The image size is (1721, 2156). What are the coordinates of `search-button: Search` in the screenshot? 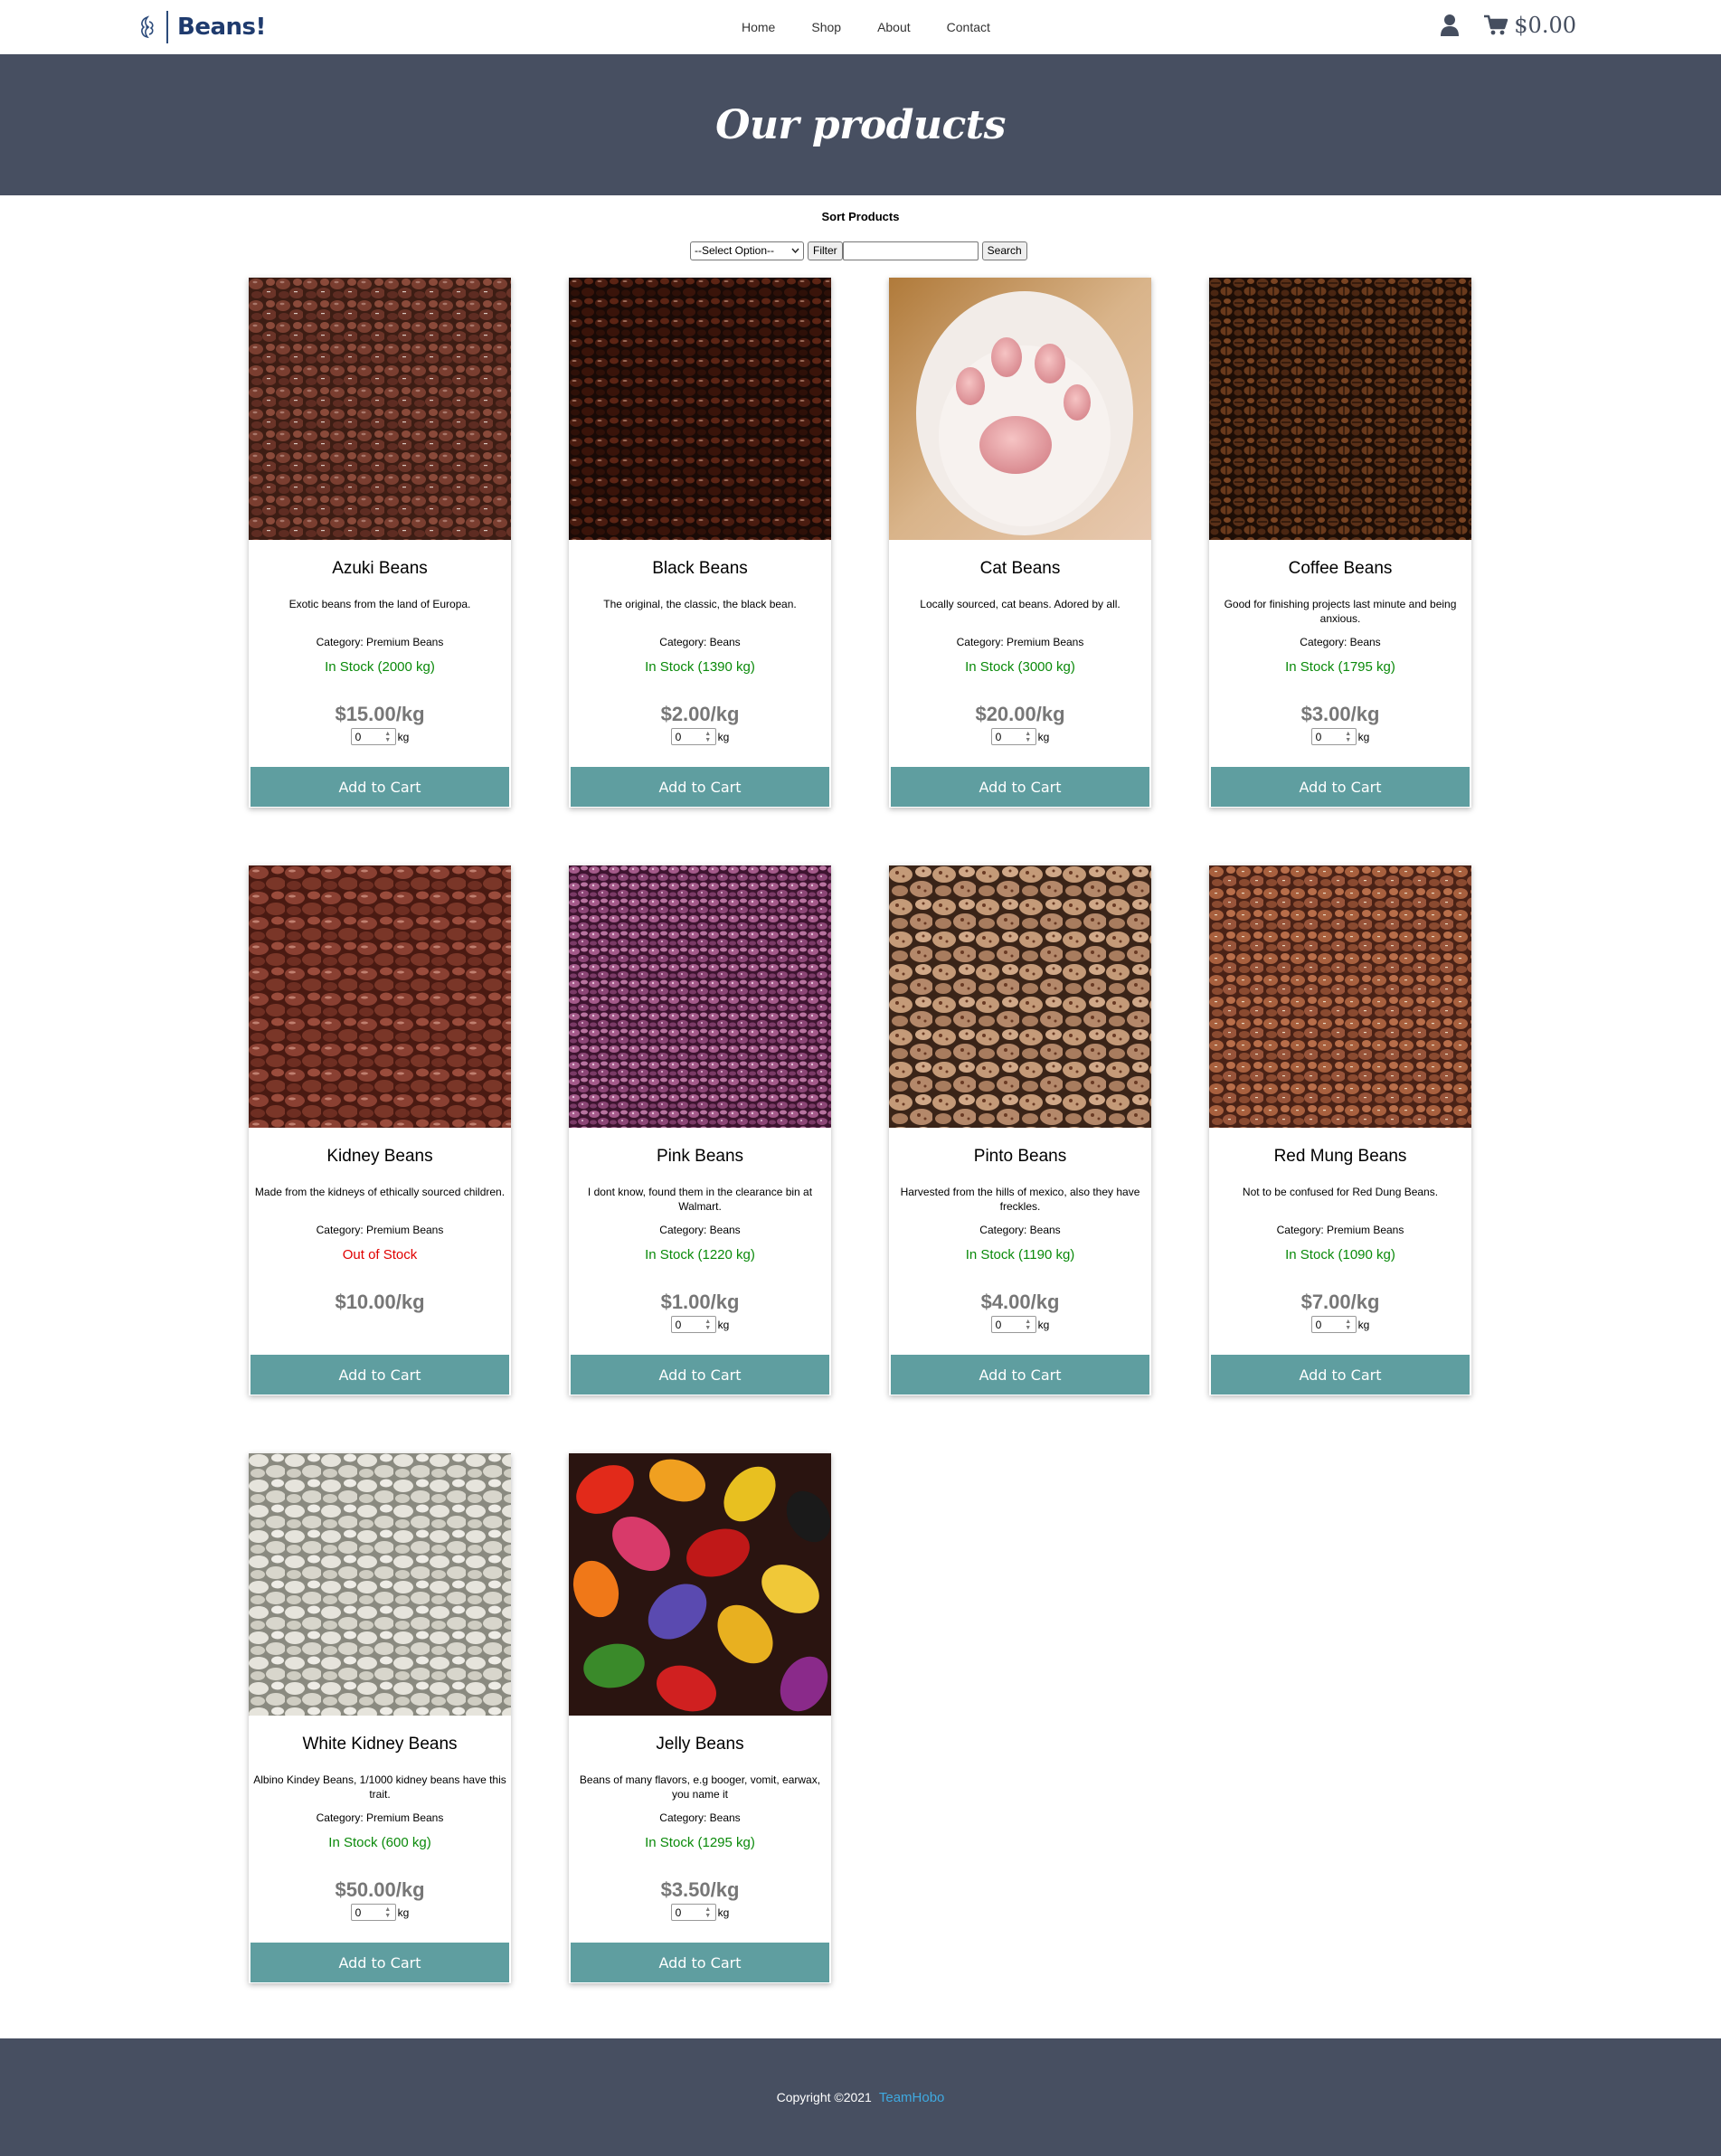 It's located at (1004, 250).